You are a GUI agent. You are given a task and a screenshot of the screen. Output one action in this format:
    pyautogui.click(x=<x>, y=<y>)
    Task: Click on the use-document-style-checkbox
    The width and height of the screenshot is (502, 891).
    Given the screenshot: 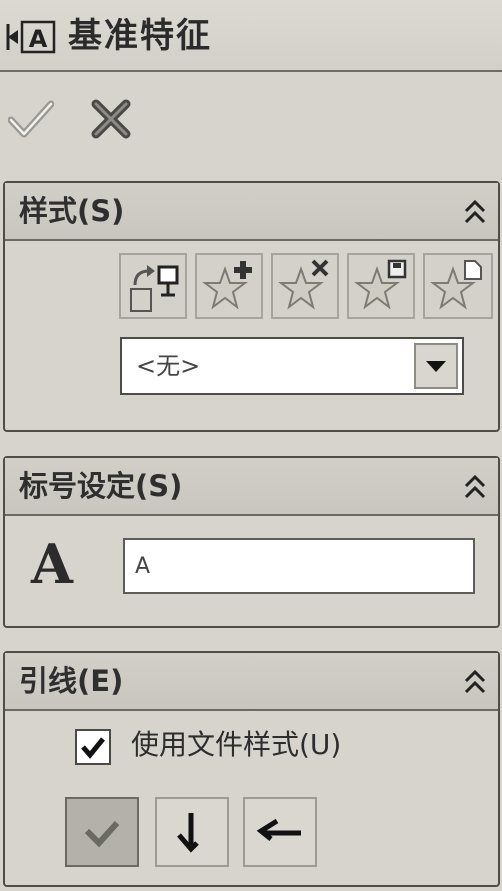 What is the action you would take?
    pyautogui.click(x=93, y=747)
    